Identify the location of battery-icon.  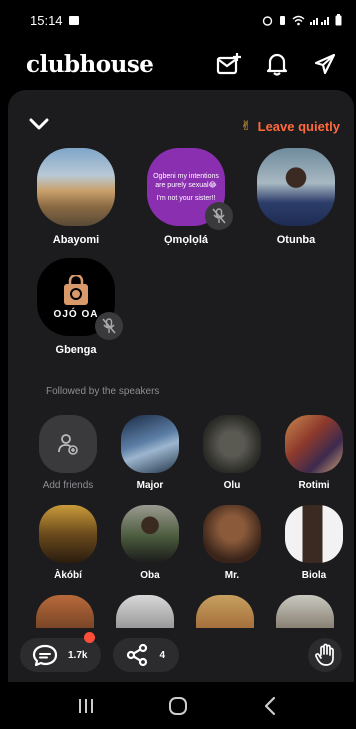
(338, 20).